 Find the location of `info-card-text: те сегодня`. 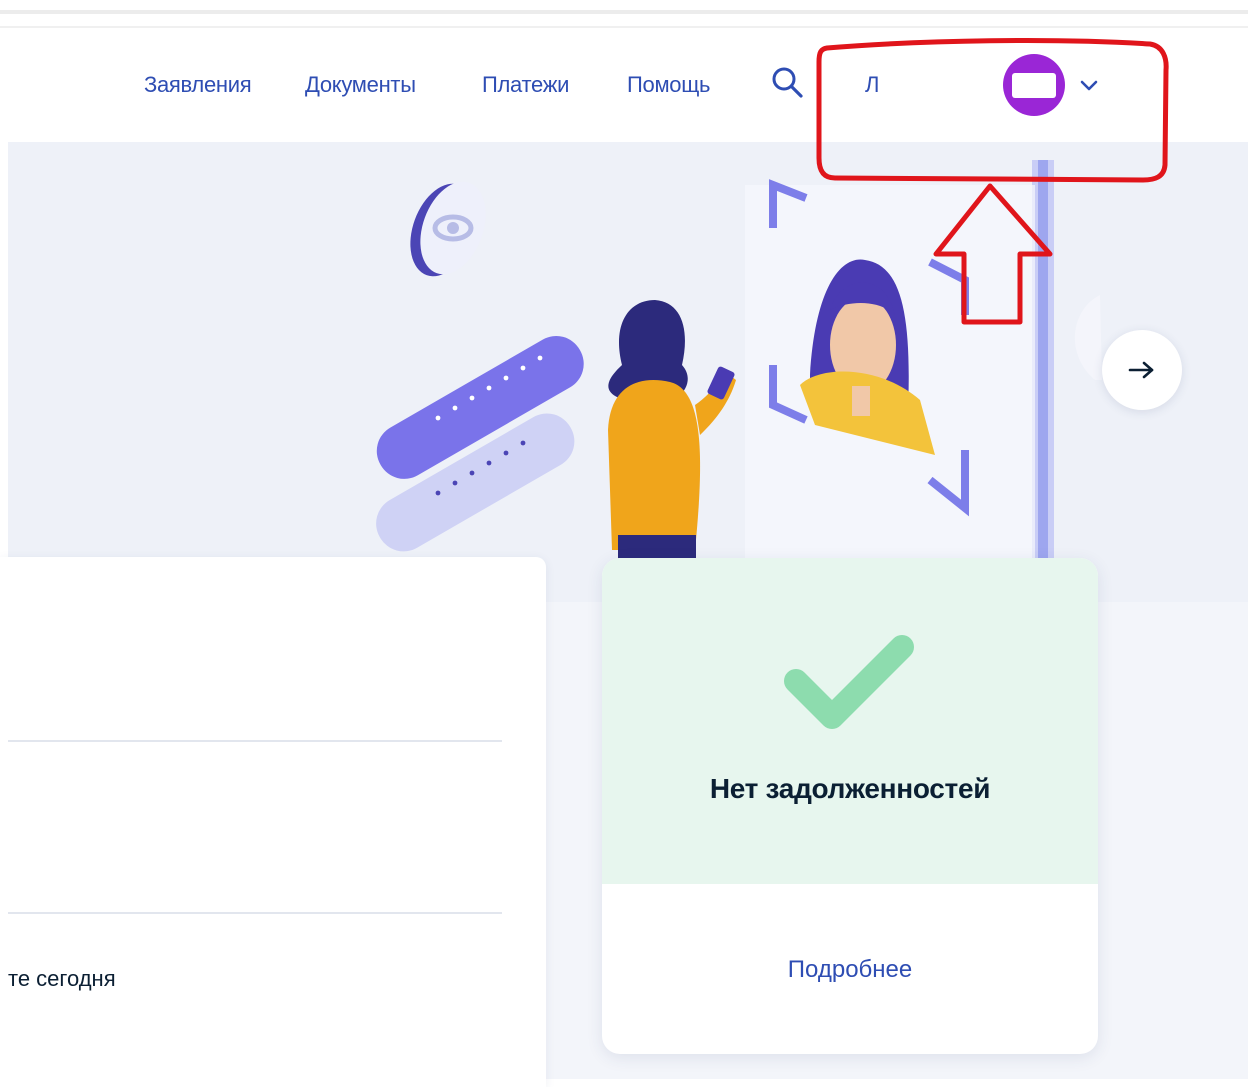

info-card-text: те сегодня is located at coordinates (62, 978).